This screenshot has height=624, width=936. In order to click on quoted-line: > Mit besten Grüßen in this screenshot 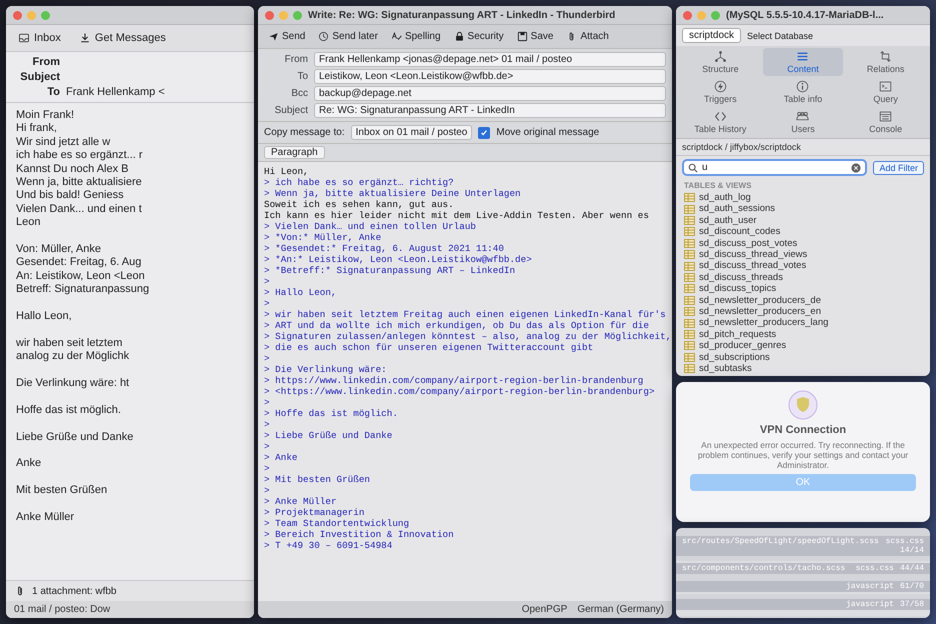, I will do `click(318, 479)`.